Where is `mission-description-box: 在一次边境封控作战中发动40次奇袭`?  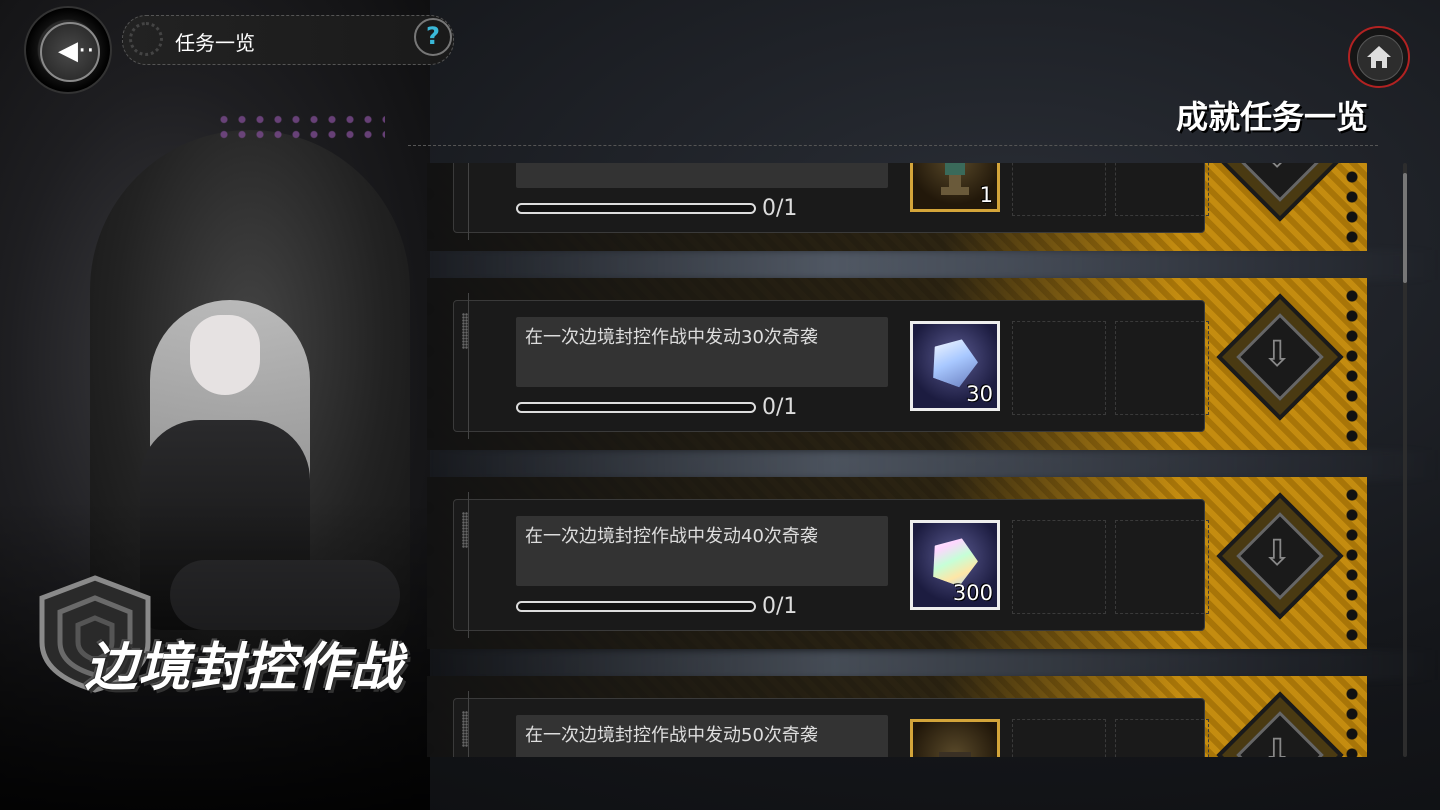 mission-description-box: 在一次边境封控作战中发动40次奇袭 is located at coordinates (702, 551).